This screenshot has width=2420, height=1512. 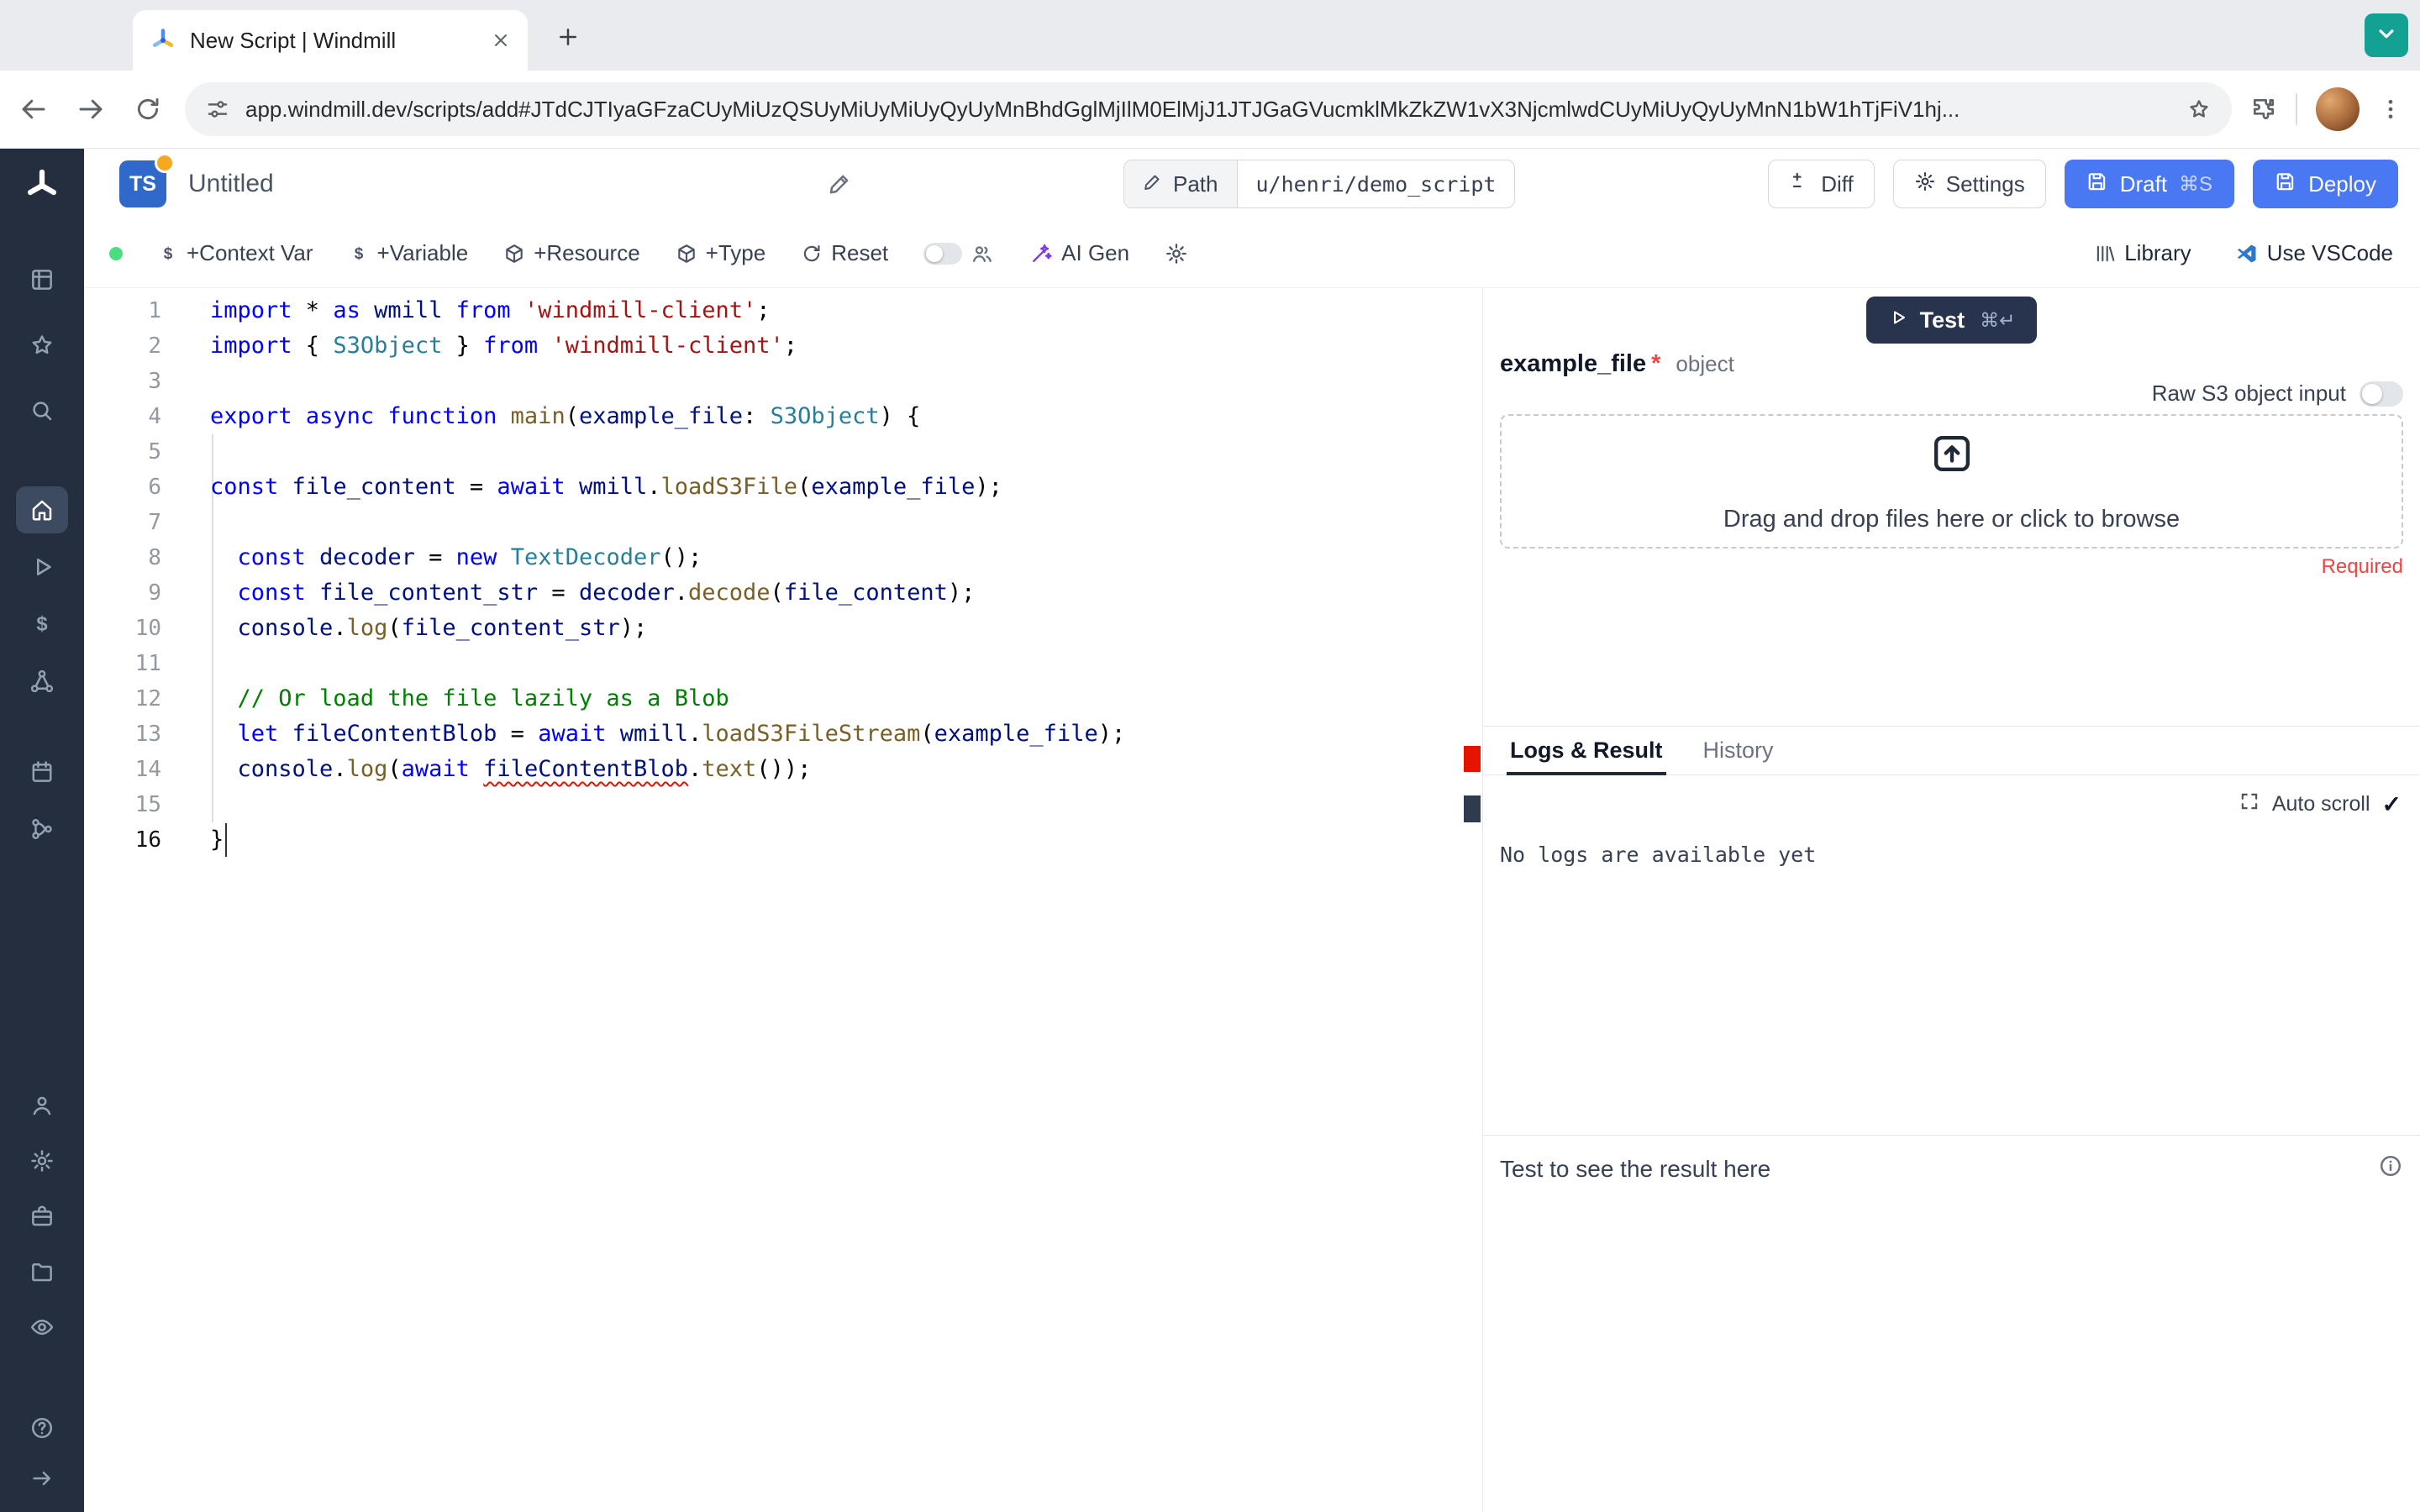 I want to click on ai-gen-label: AI Gen, so click(x=1095, y=252).